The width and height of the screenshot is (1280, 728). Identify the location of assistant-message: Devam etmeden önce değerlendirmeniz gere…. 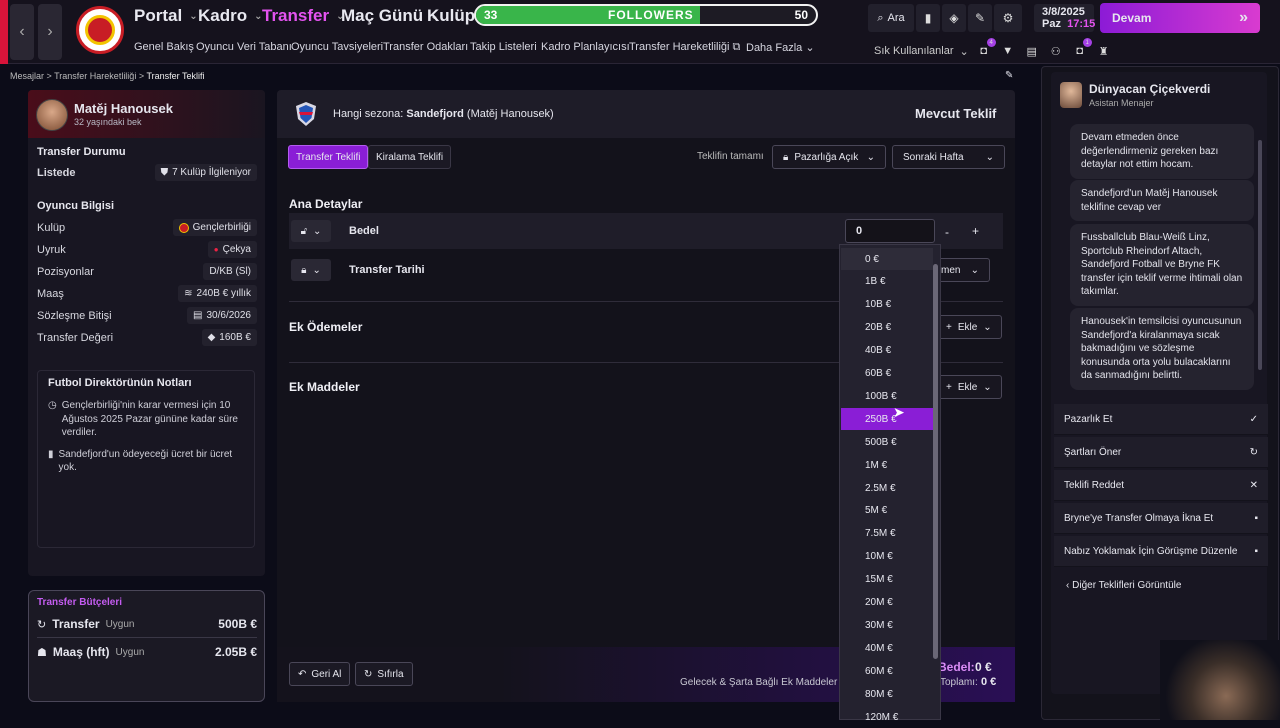
(1162, 151).